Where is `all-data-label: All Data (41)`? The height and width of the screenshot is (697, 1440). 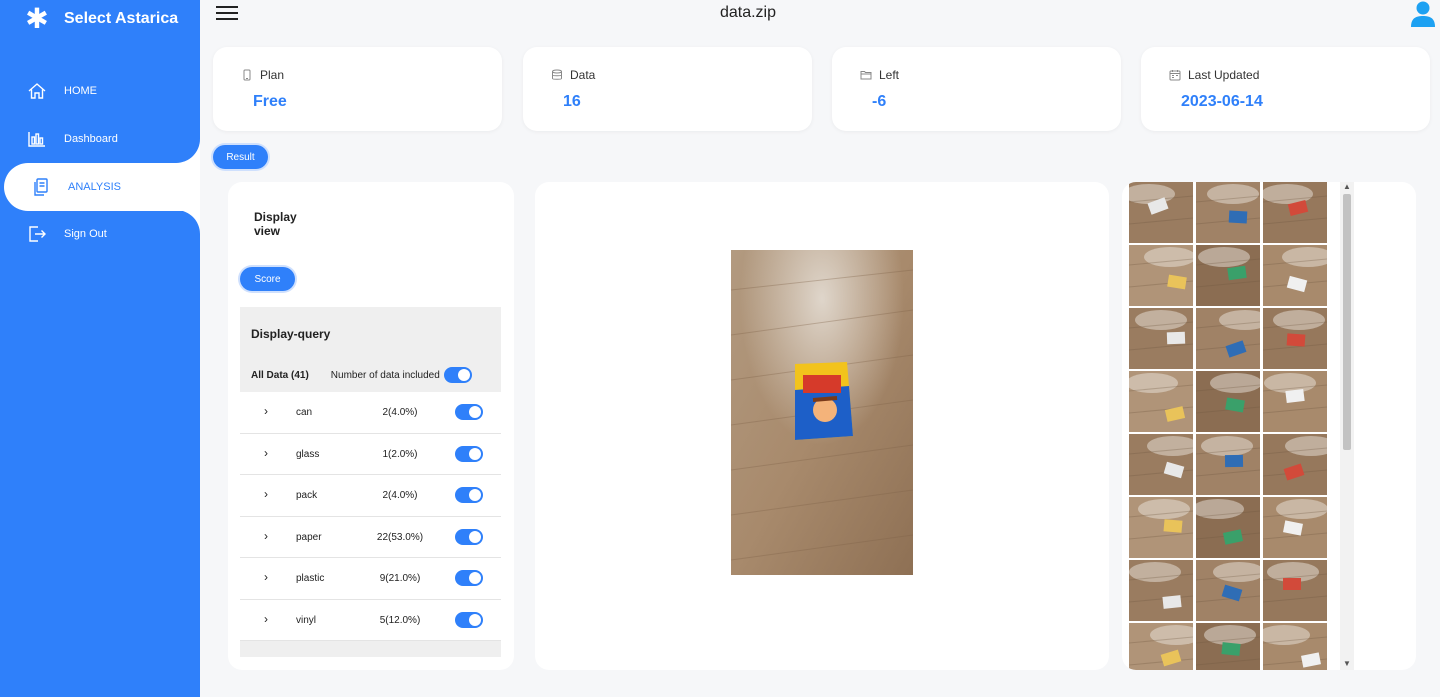
all-data-label: All Data (41) is located at coordinates (280, 375).